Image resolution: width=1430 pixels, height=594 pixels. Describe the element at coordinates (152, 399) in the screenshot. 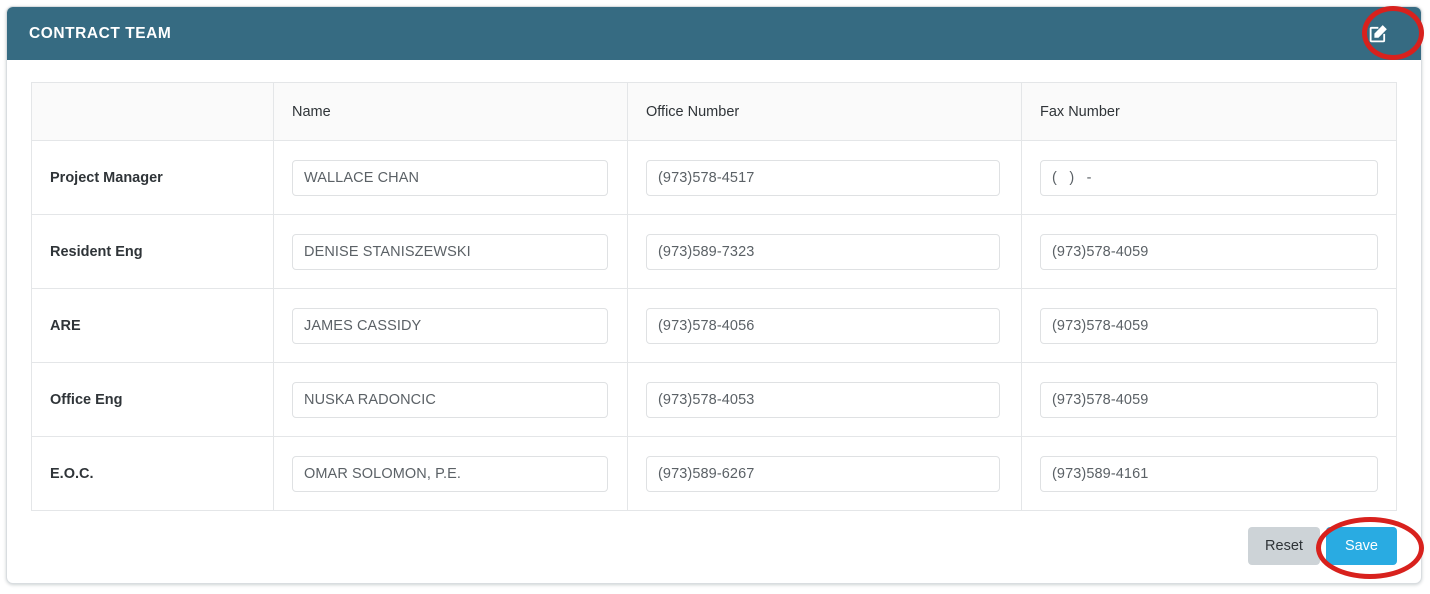

I see `row-label-office-eng: Office Eng` at that location.